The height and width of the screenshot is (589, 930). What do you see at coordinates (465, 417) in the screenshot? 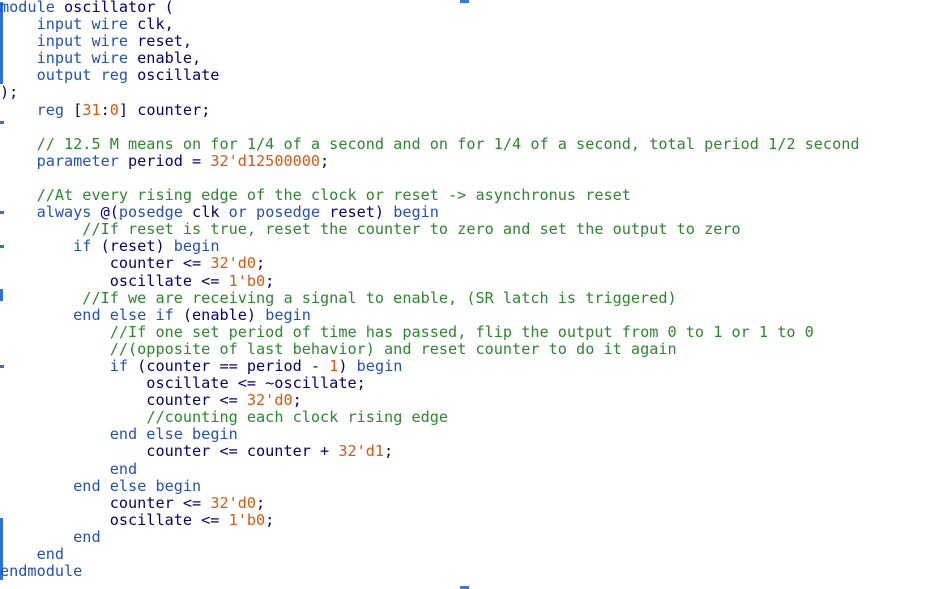
I see `code-line: //counting each clock rising edge` at bounding box center [465, 417].